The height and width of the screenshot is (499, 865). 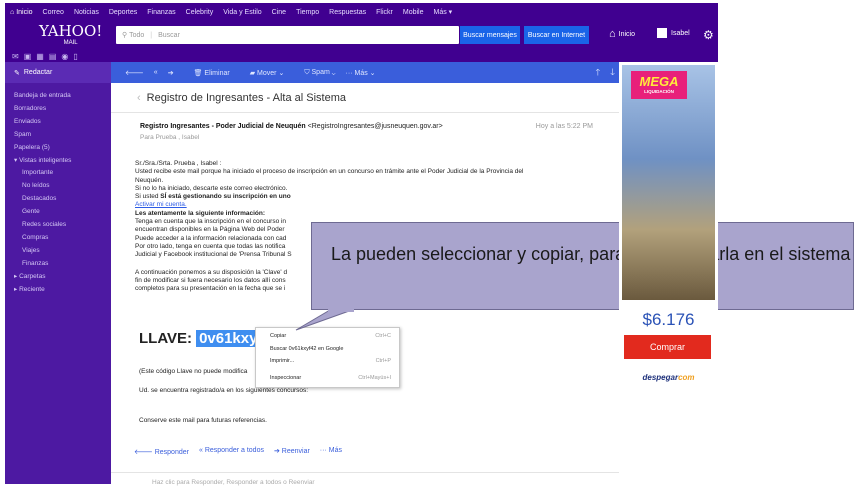 What do you see at coordinates (662, 33) in the screenshot?
I see `avatar` at bounding box center [662, 33].